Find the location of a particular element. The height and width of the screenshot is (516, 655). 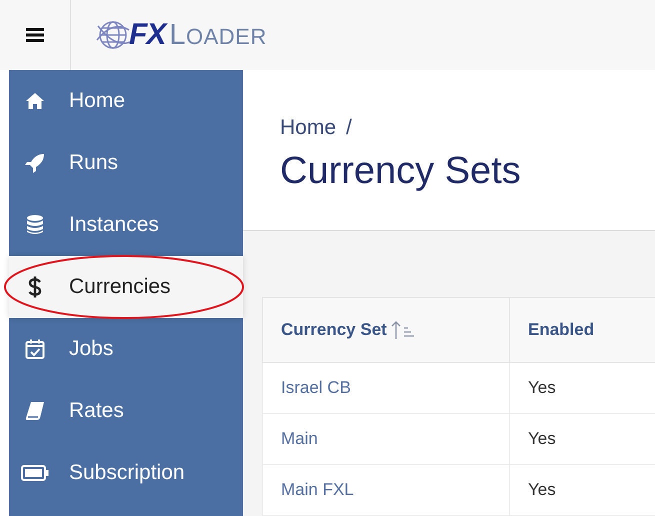

breadcrumb-link: Home is located at coordinates (308, 128).